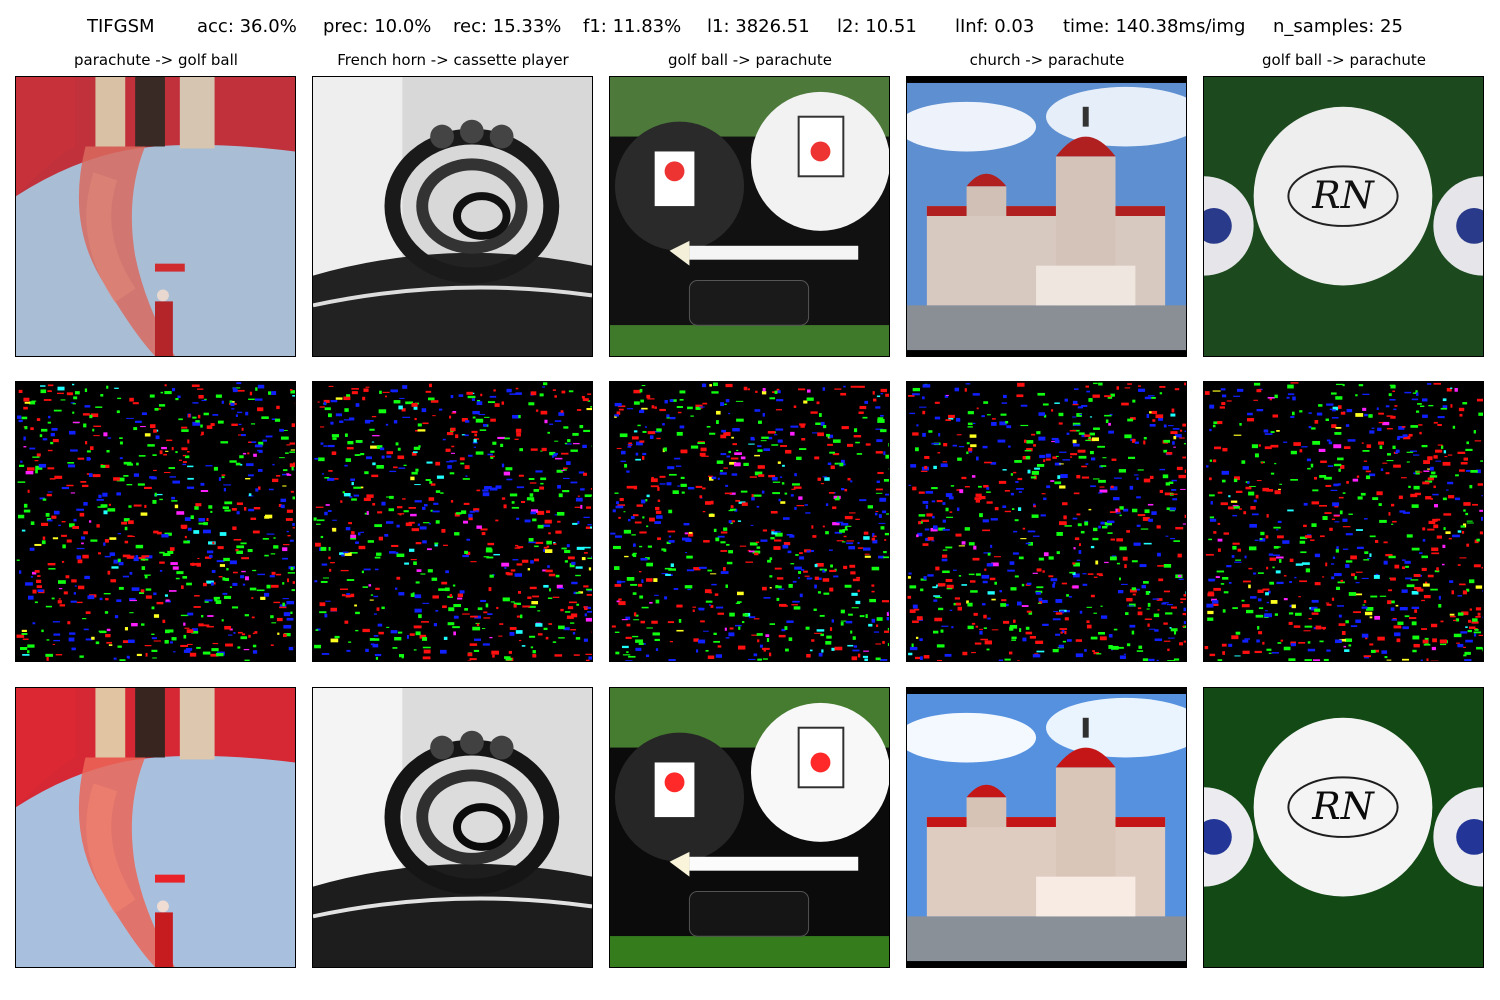  I want to click on golf-balls-grass-picture: RN, so click(1343, 216).